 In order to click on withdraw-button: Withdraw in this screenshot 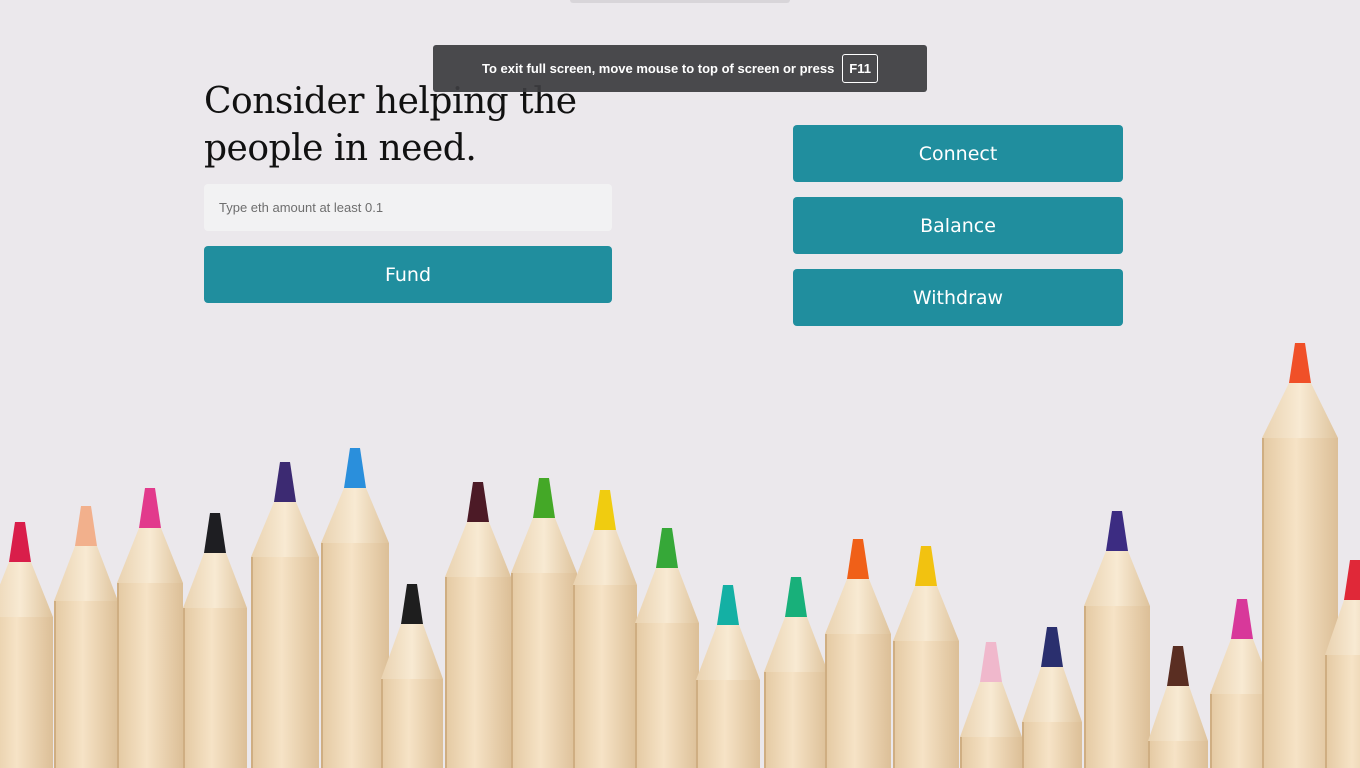, I will do `click(958, 297)`.